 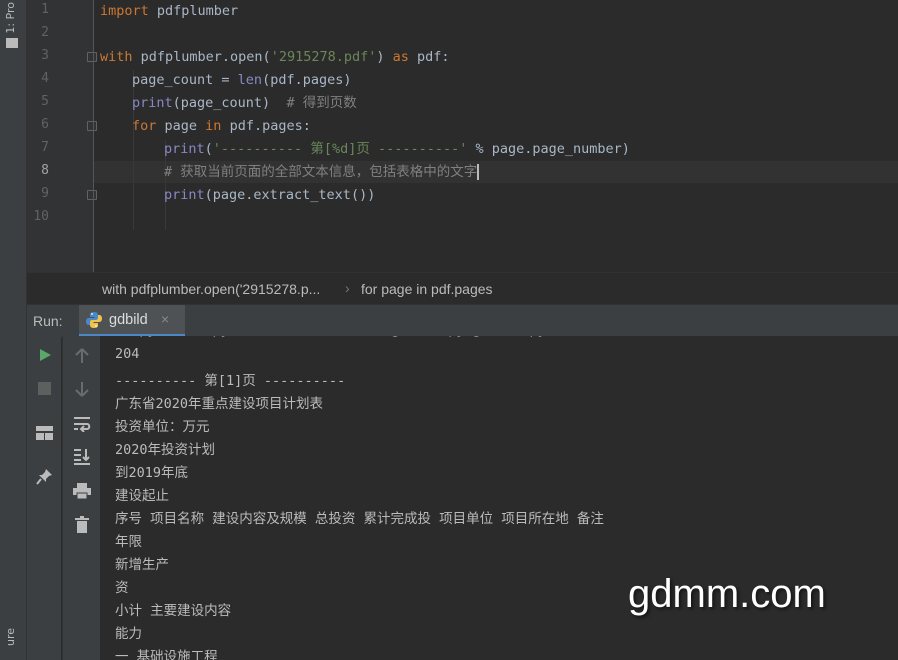 What do you see at coordinates (250, 80) in the screenshot?
I see `builtin: len` at bounding box center [250, 80].